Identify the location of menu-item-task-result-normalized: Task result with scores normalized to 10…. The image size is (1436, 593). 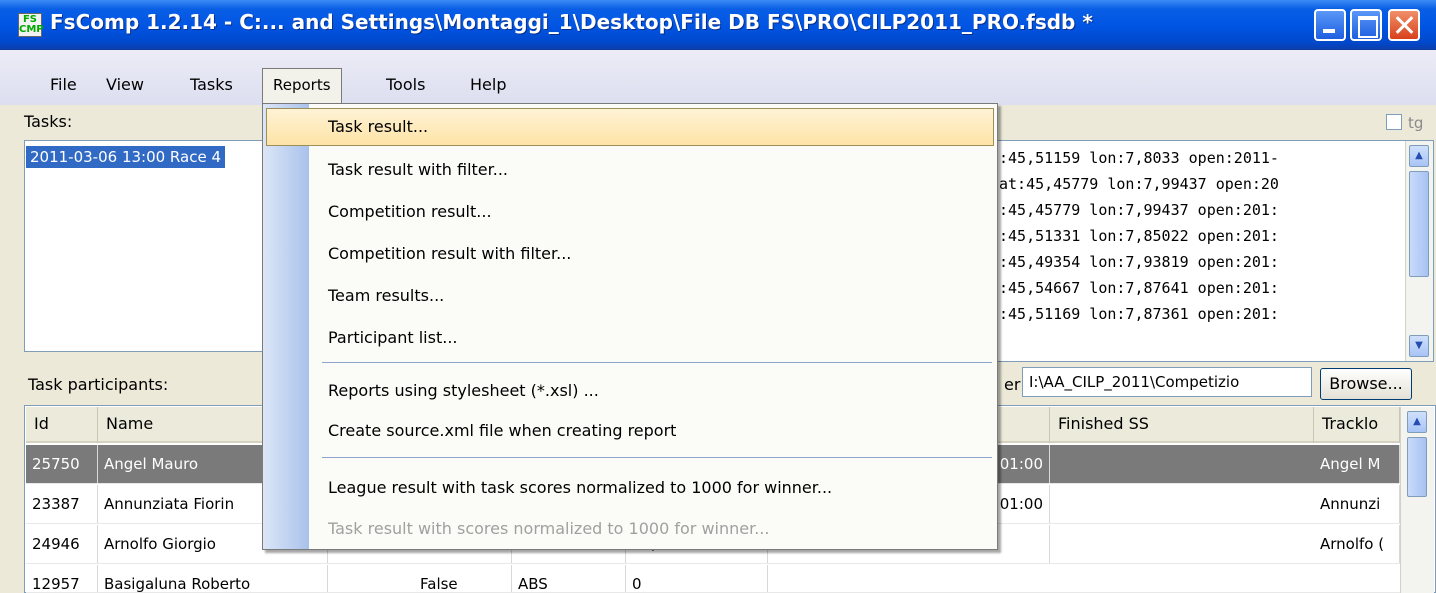
(549, 528).